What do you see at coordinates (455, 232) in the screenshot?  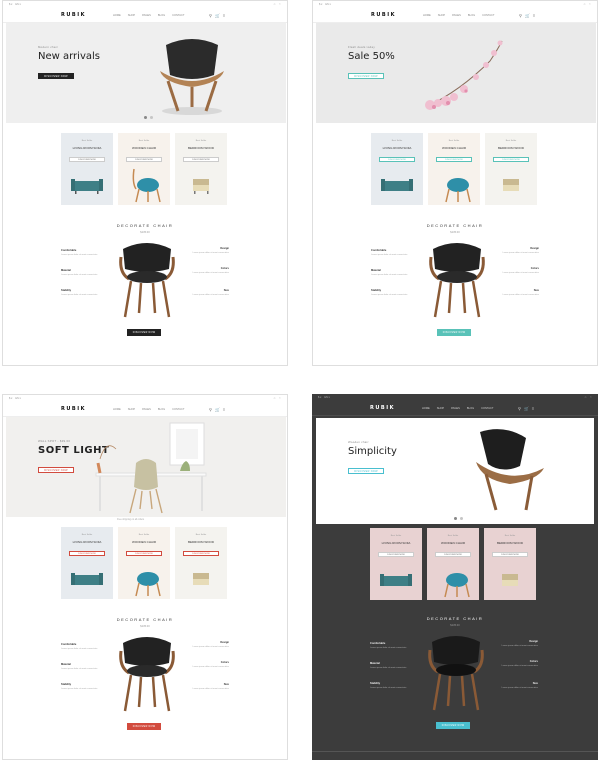 I see `feature-price: $135.00` at bounding box center [455, 232].